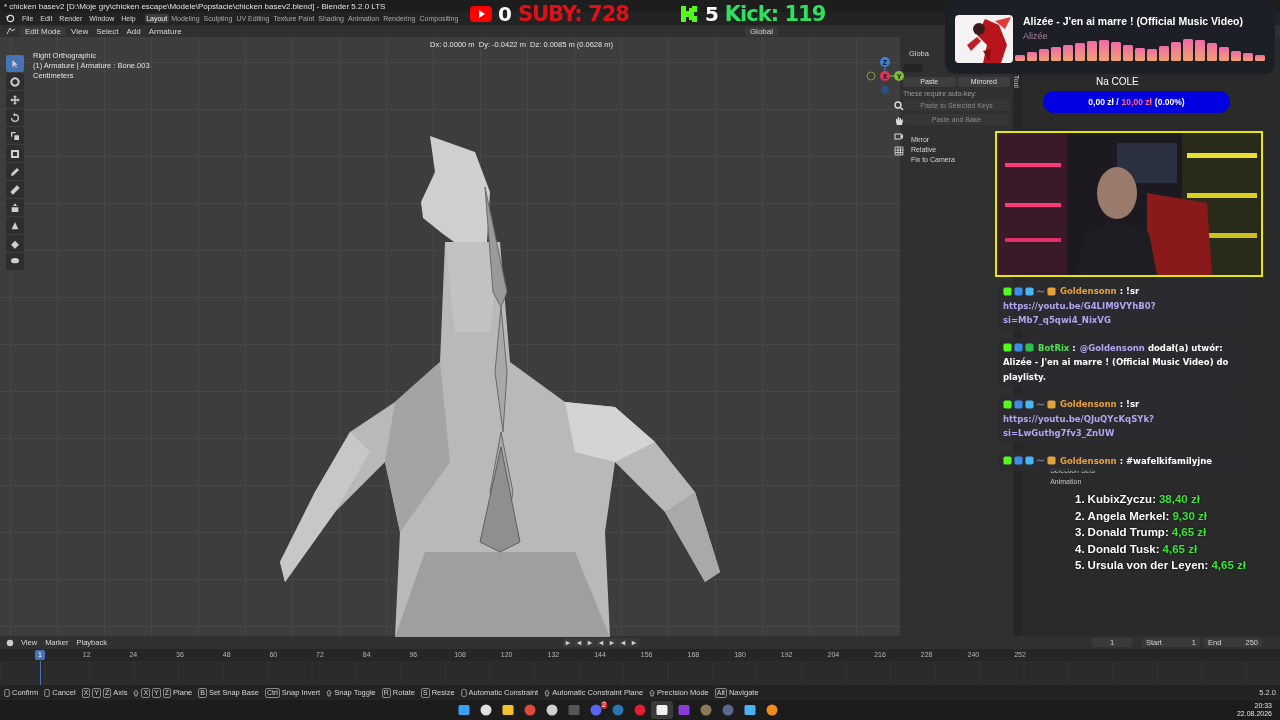 The width and height of the screenshot is (1280, 720). Describe the element at coordinates (481, 14) in the screenshot. I see `youtube-logo-icon` at that location.